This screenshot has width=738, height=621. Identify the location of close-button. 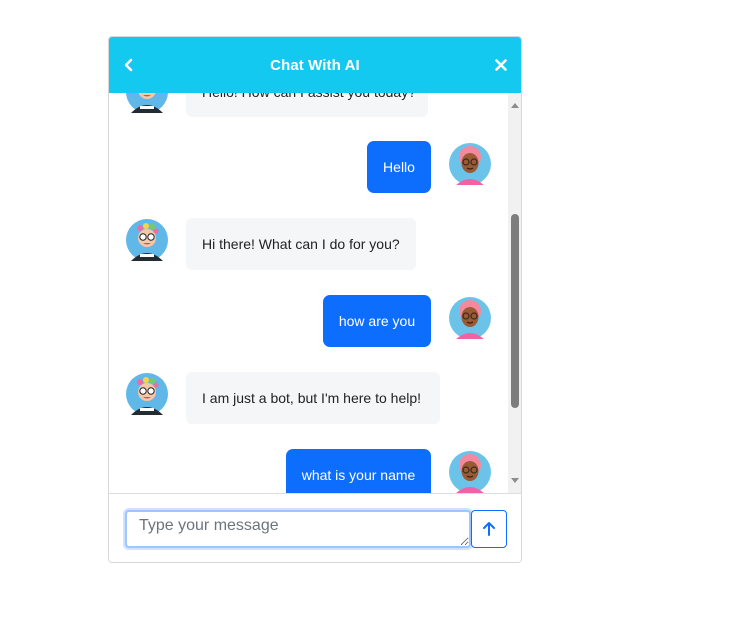
(501, 65).